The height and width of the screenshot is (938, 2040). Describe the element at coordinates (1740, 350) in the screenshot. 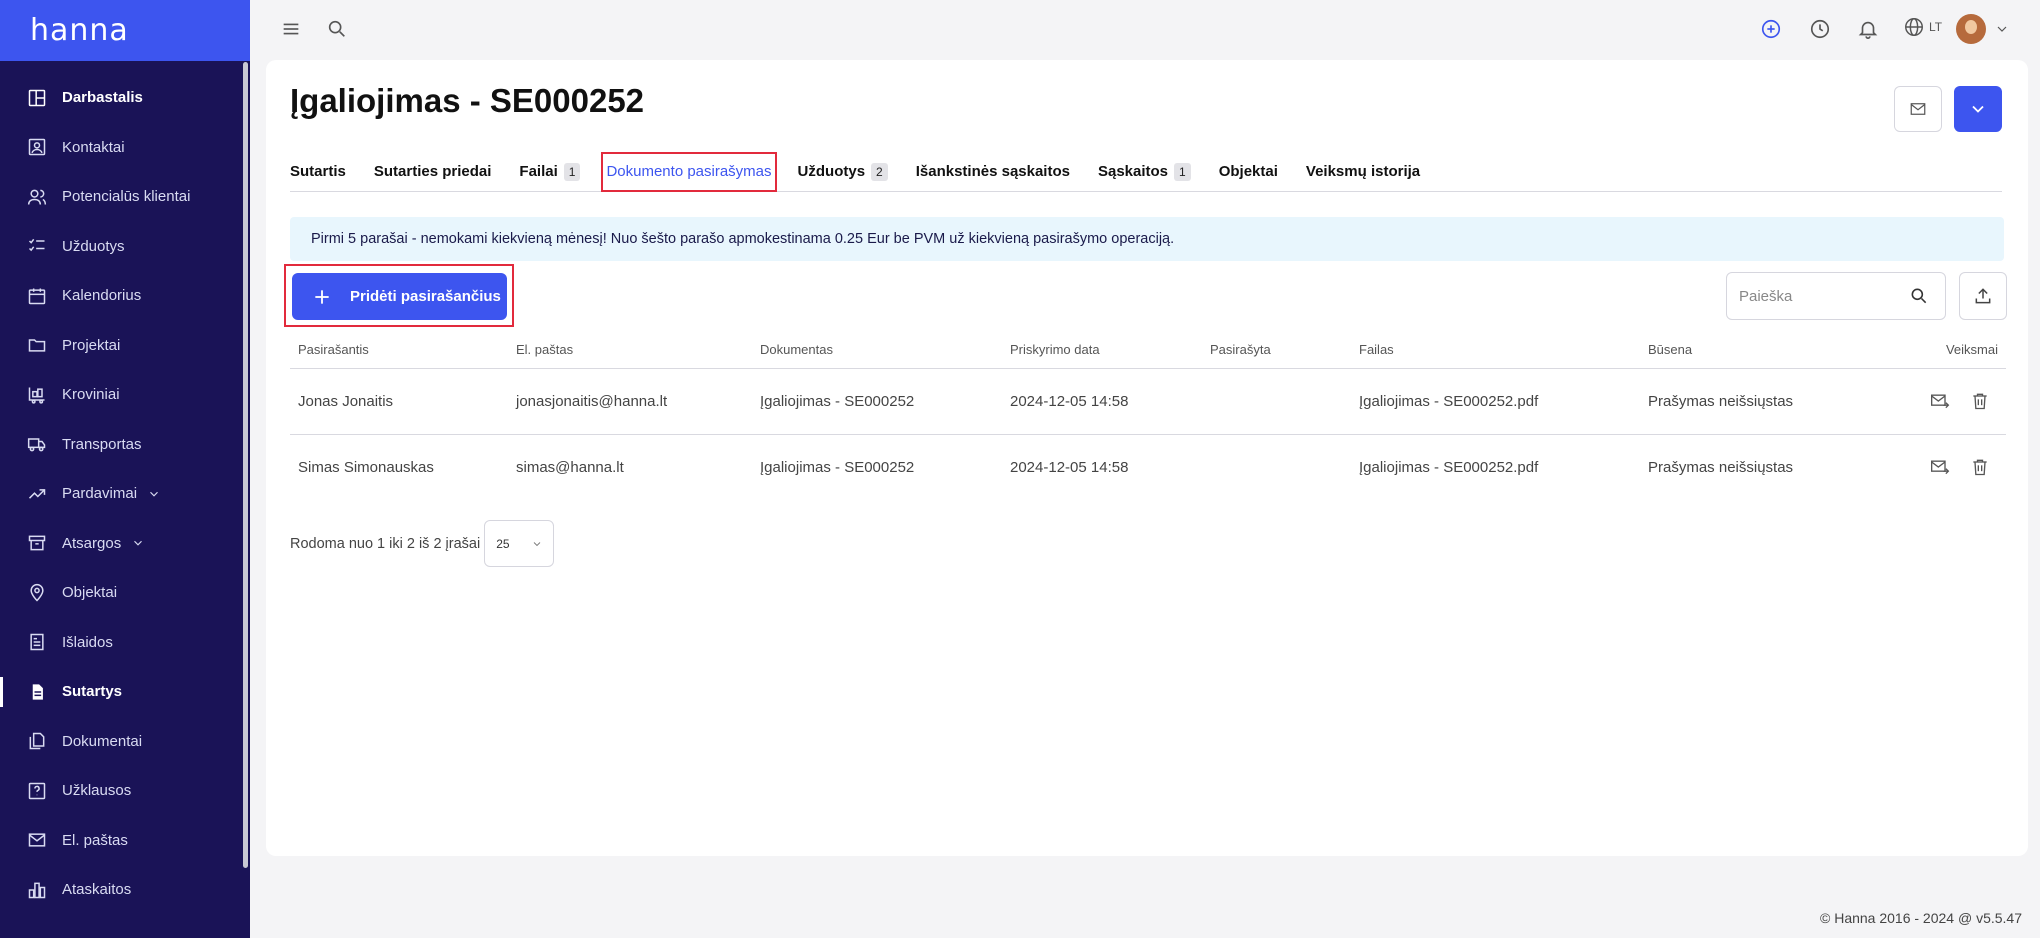

I see `column-header: Būsena` at that location.